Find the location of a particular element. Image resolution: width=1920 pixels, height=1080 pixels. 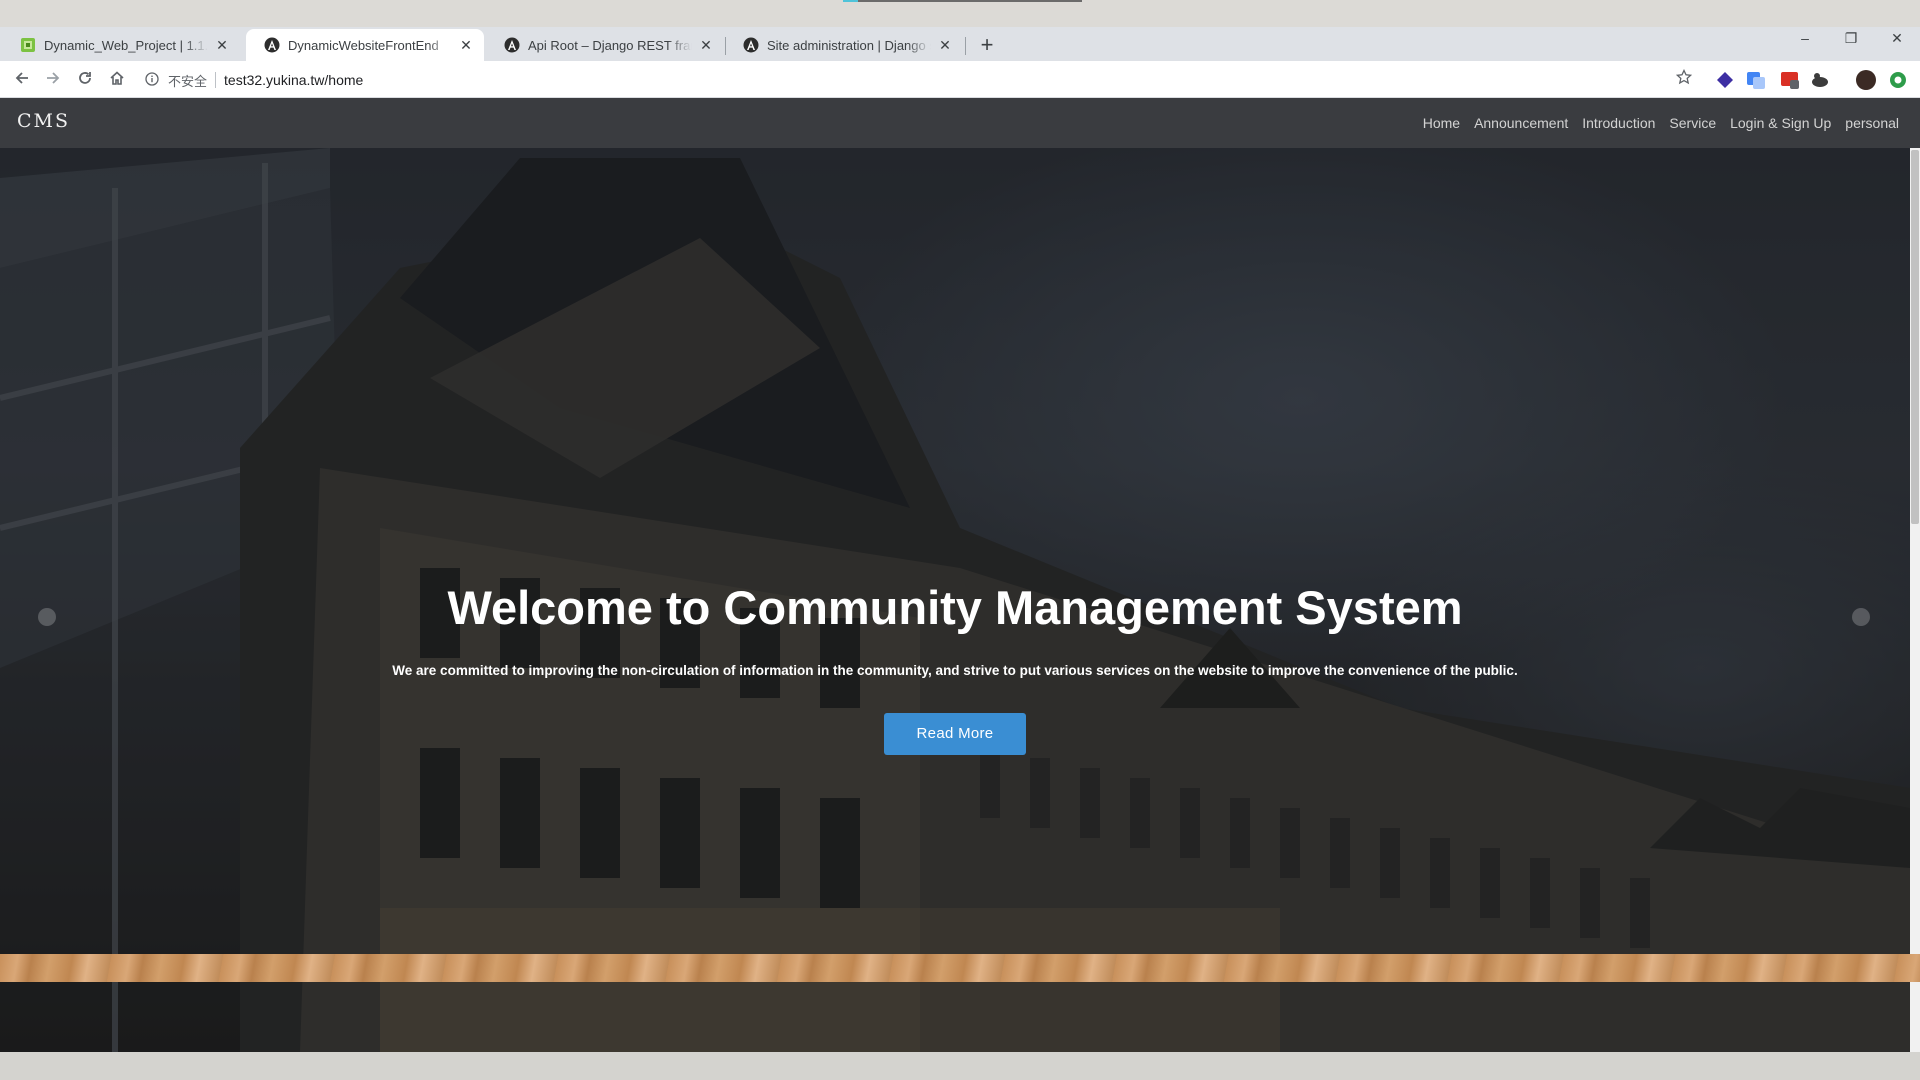

home-icon is located at coordinates (117, 80).